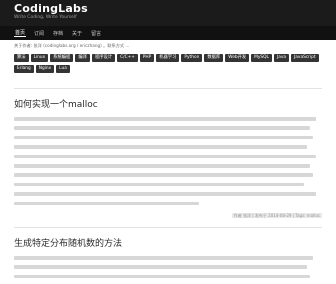 The height and width of the screenshot is (284, 336). What do you see at coordinates (168, 33) in the screenshot?
I see `main-nav: 首页 订阅 存档 关于 留言` at bounding box center [168, 33].